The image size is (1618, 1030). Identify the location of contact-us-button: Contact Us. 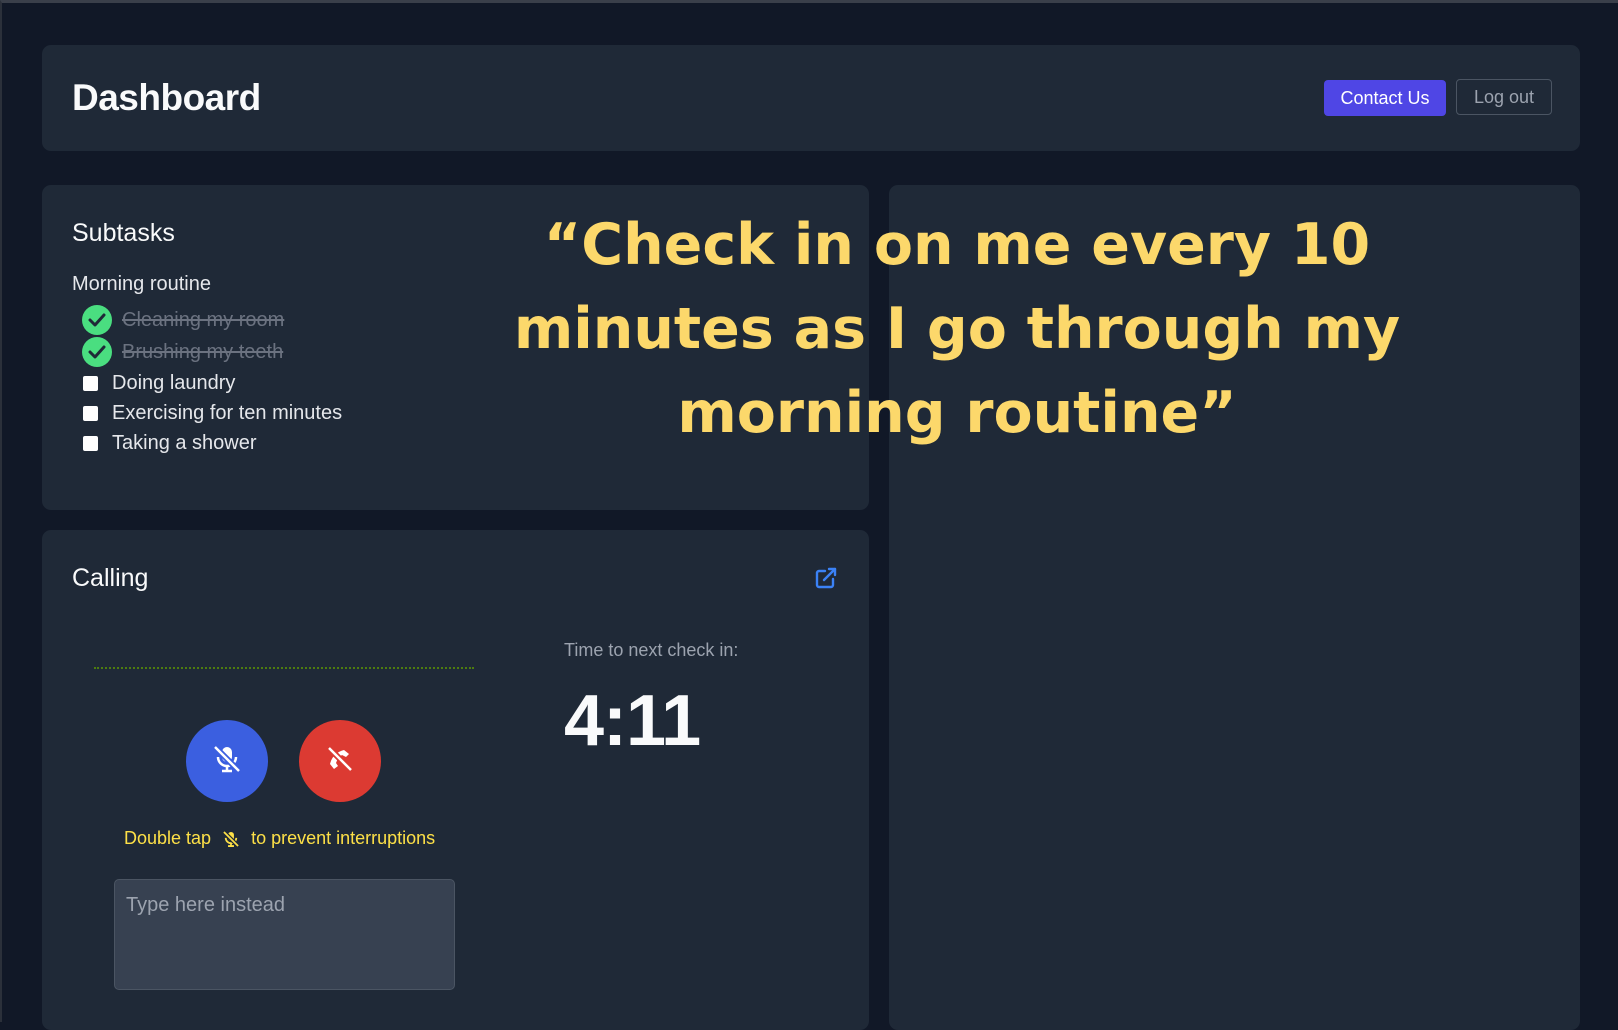
(1385, 98).